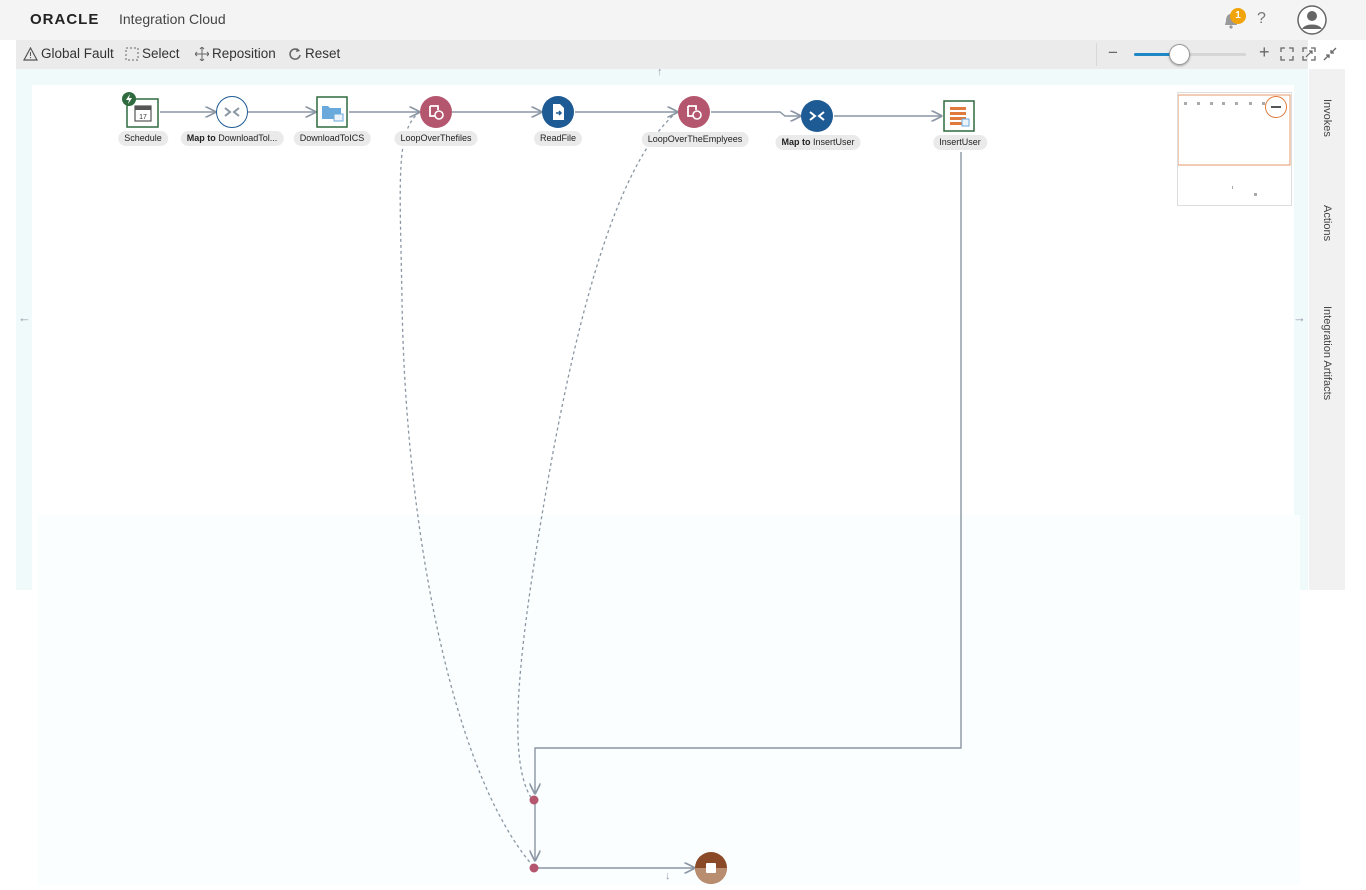 This screenshot has height=890, width=1366. I want to click on node-label-loop-over-employees: LoopOverTheEmplyees, so click(695, 139).